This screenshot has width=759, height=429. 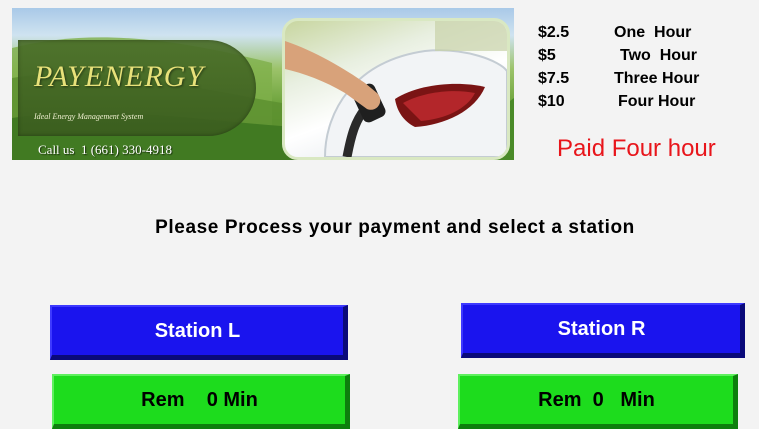 What do you see at coordinates (554, 32) in the screenshot?
I see `rate-price: $2.5` at bounding box center [554, 32].